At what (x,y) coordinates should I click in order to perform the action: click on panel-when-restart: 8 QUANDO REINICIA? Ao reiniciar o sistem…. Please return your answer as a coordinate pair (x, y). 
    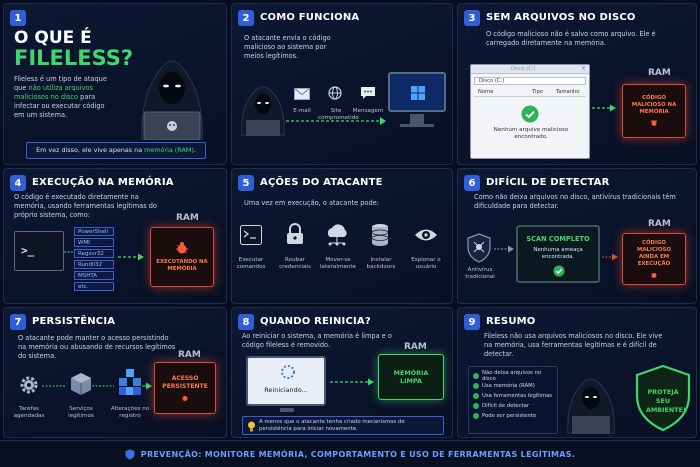
    Looking at the image, I should click on (342, 372).